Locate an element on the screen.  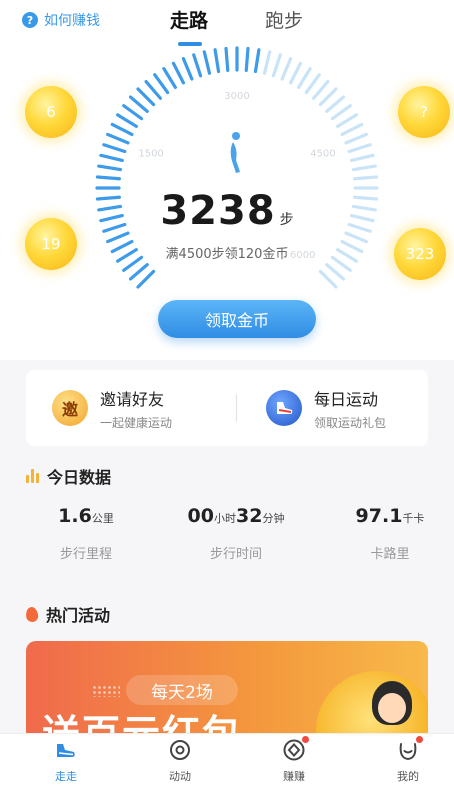
stat-time-minutes: 32 is located at coordinates (249, 516).